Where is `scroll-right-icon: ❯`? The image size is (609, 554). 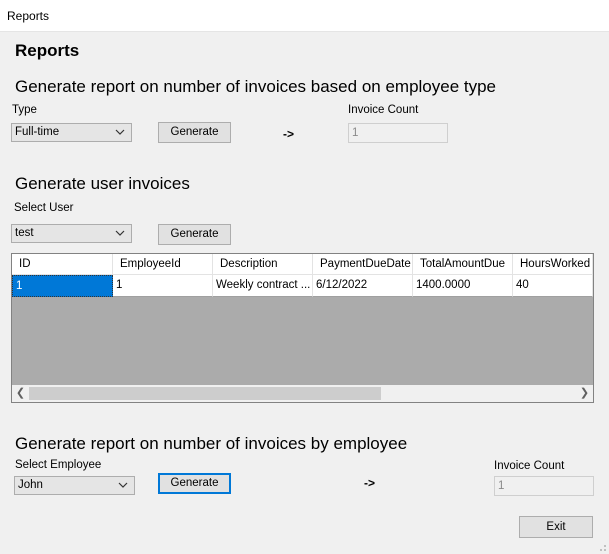 scroll-right-icon: ❯ is located at coordinates (584, 393).